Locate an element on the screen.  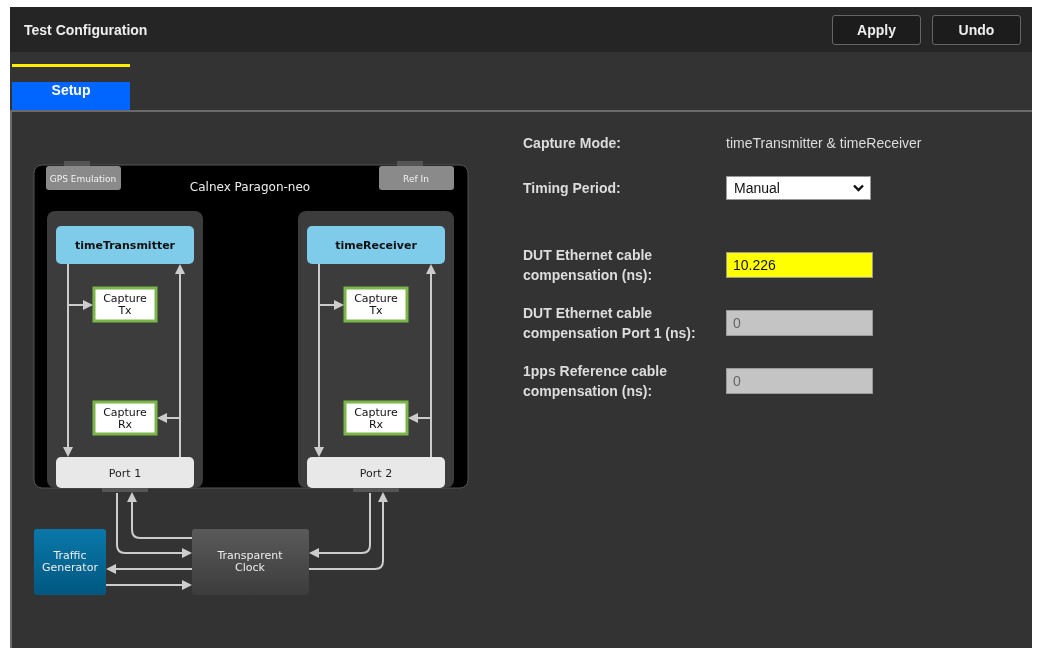
chevron-down-icon is located at coordinates (858, 188).